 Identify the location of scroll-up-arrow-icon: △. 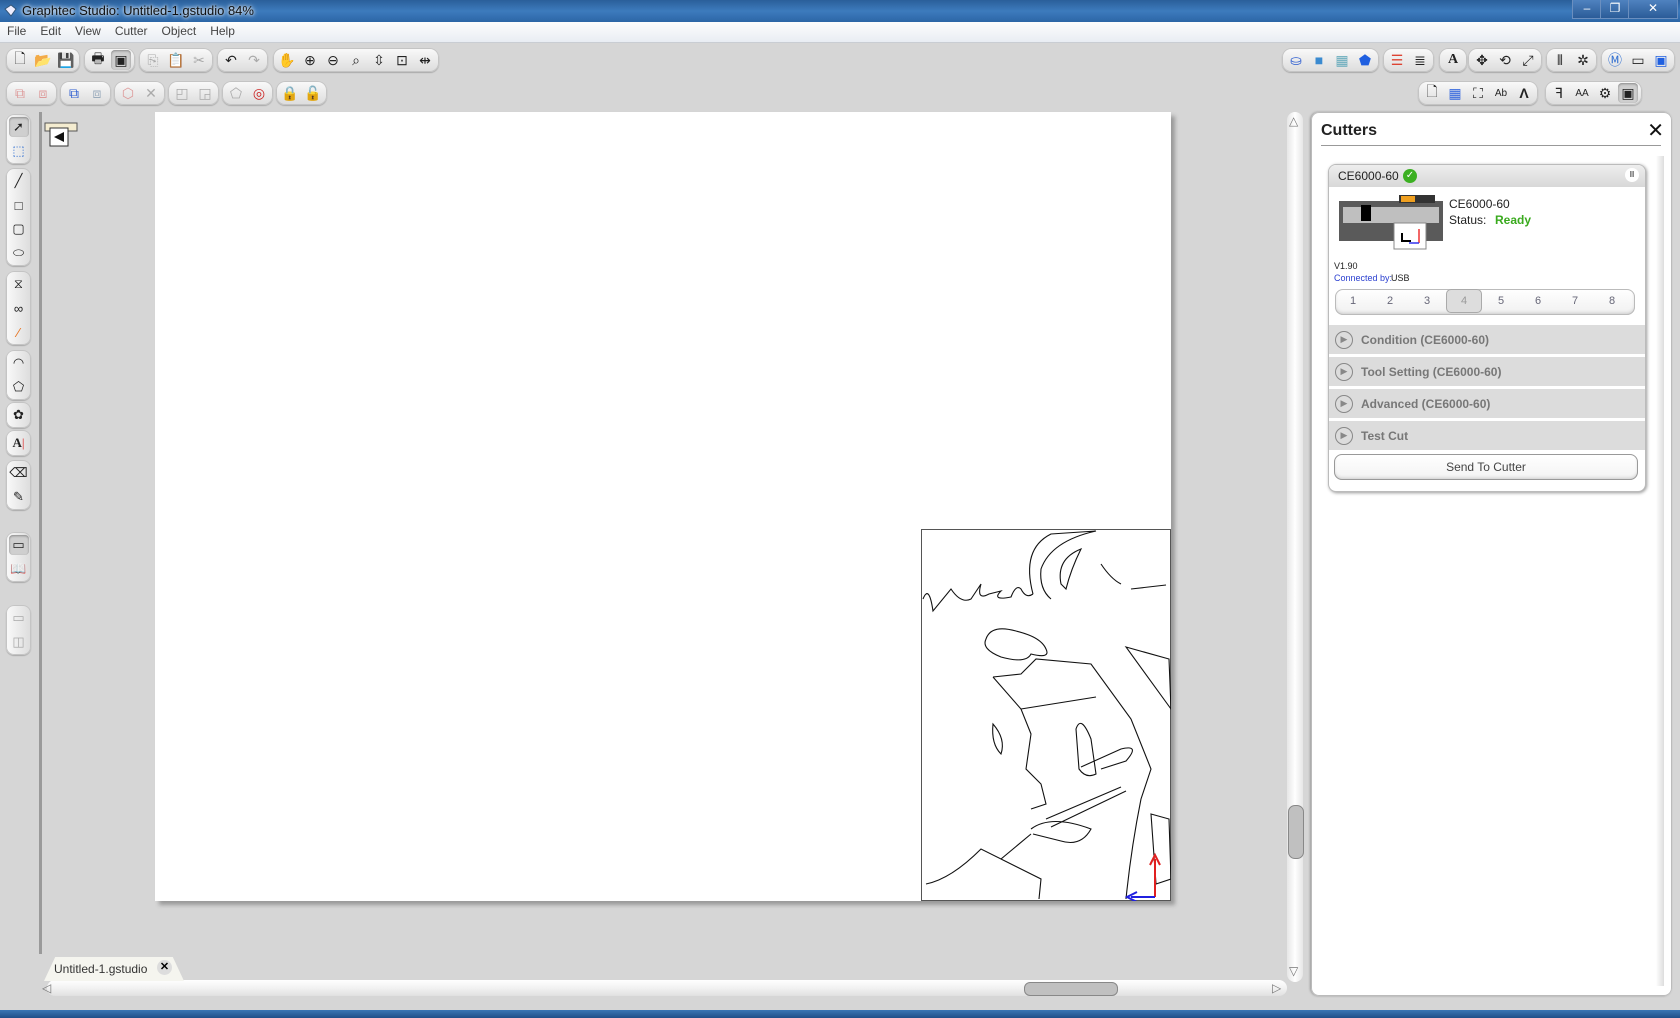
(1293, 121).